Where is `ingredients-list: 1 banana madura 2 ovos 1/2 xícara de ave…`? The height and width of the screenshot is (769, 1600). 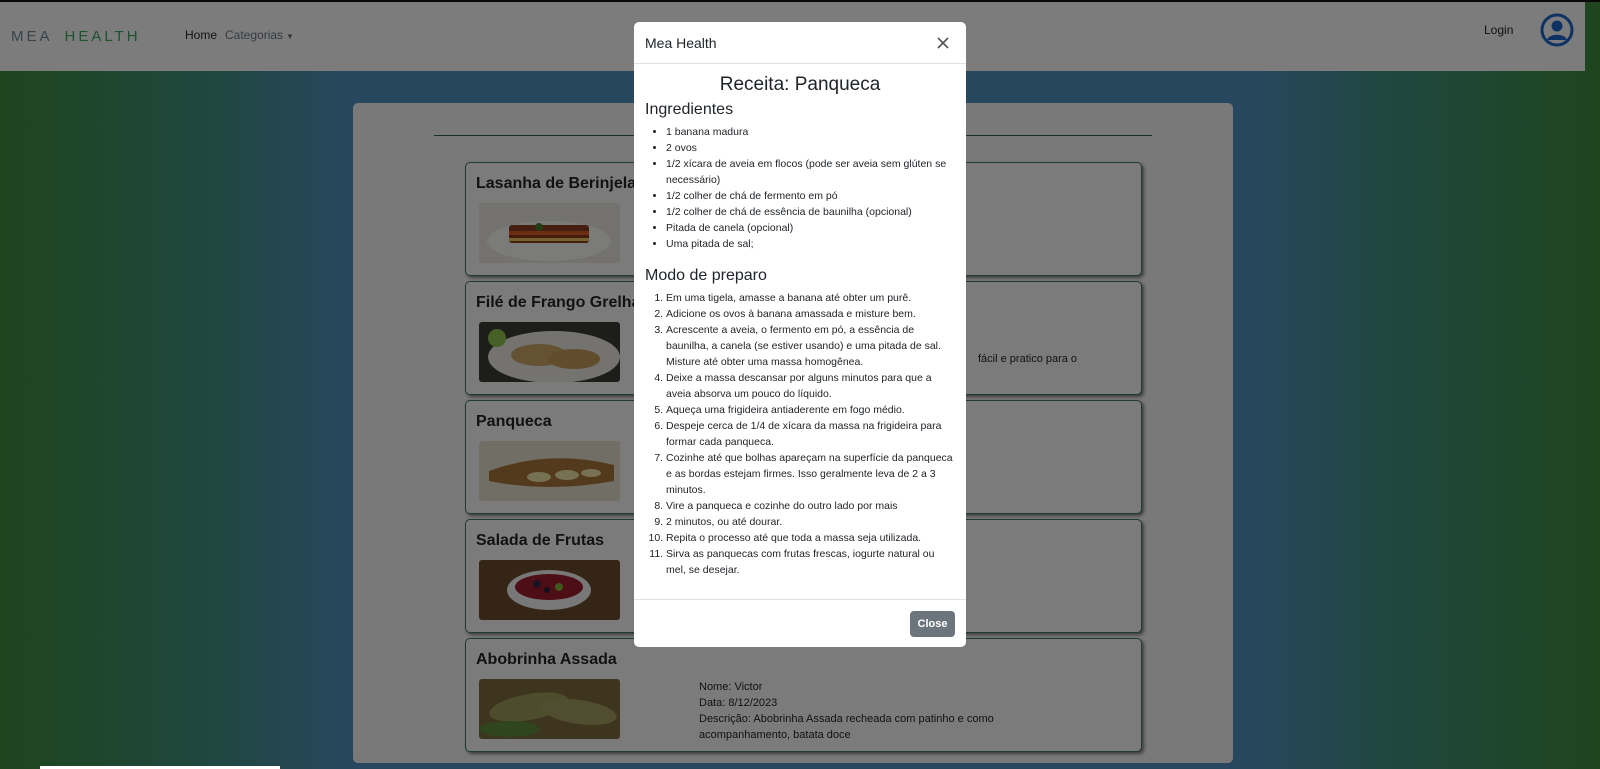
ingredients-list: 1 banana madura 2 ovos 1/2 xícara de ave… is located at coordinates (810, 188).